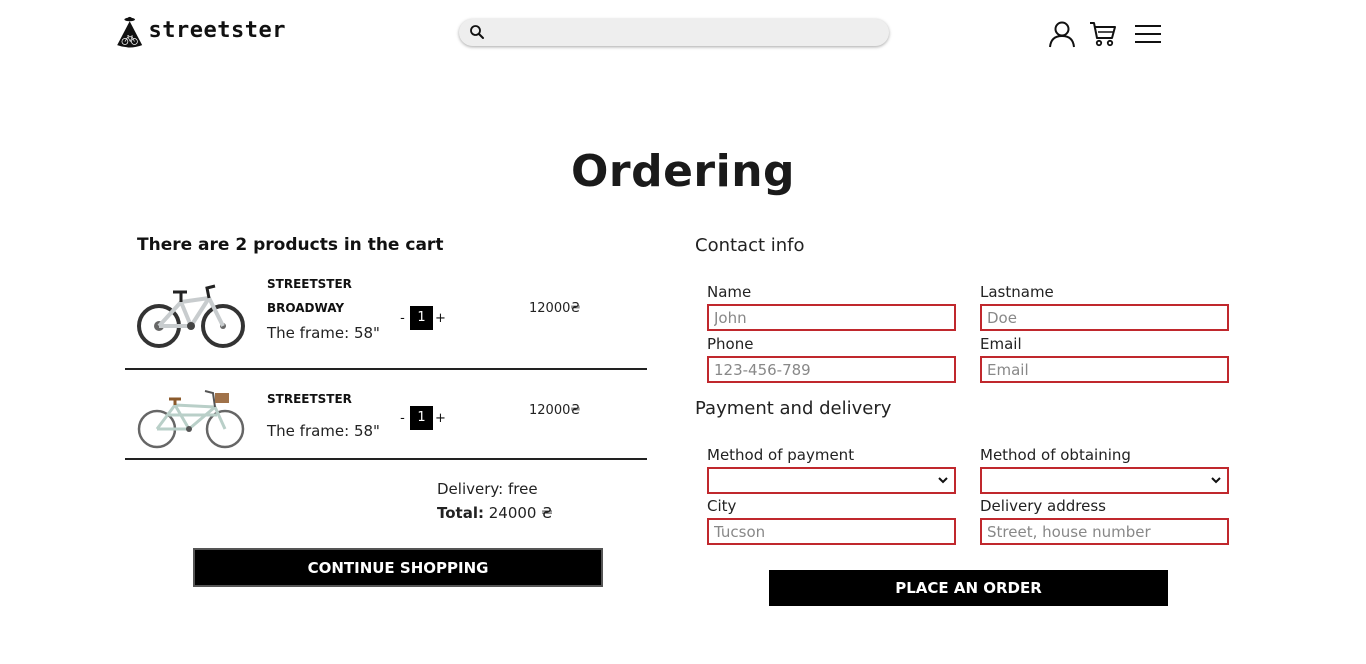  What do you see at coordinates (1043, 506) in the screenshot?
I see `address-label: Delivery address` at bounding box center [1043, 506].